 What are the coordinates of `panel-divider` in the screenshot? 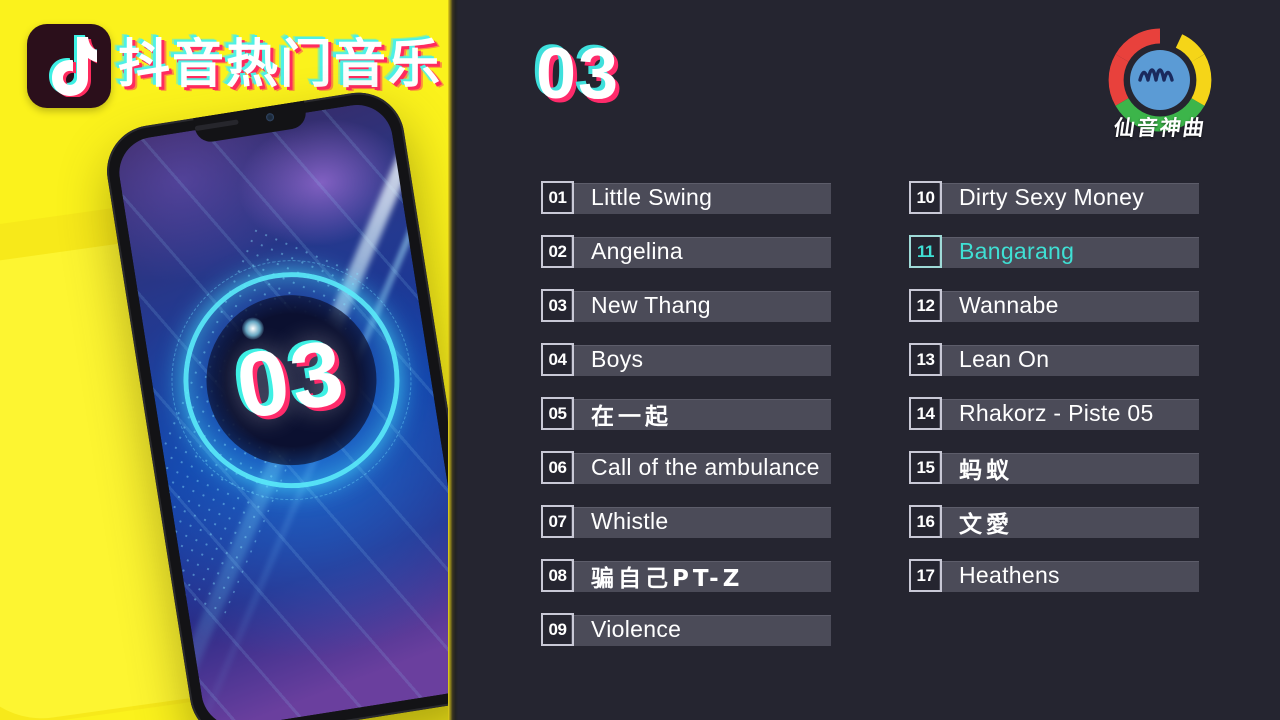 It's located at (453, 360).